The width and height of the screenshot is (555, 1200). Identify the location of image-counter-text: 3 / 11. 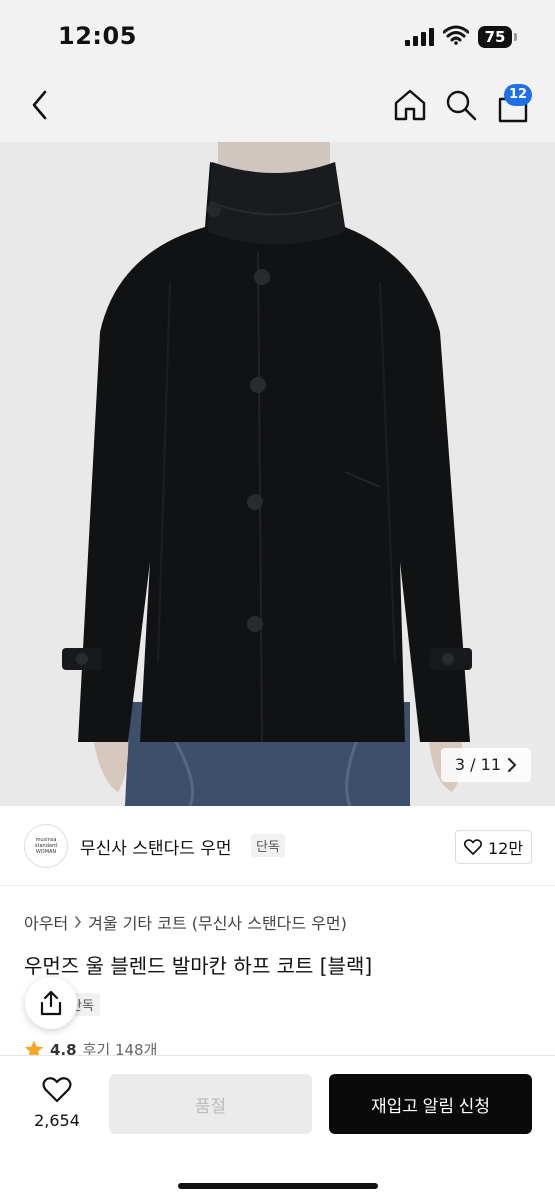
(477, 764).